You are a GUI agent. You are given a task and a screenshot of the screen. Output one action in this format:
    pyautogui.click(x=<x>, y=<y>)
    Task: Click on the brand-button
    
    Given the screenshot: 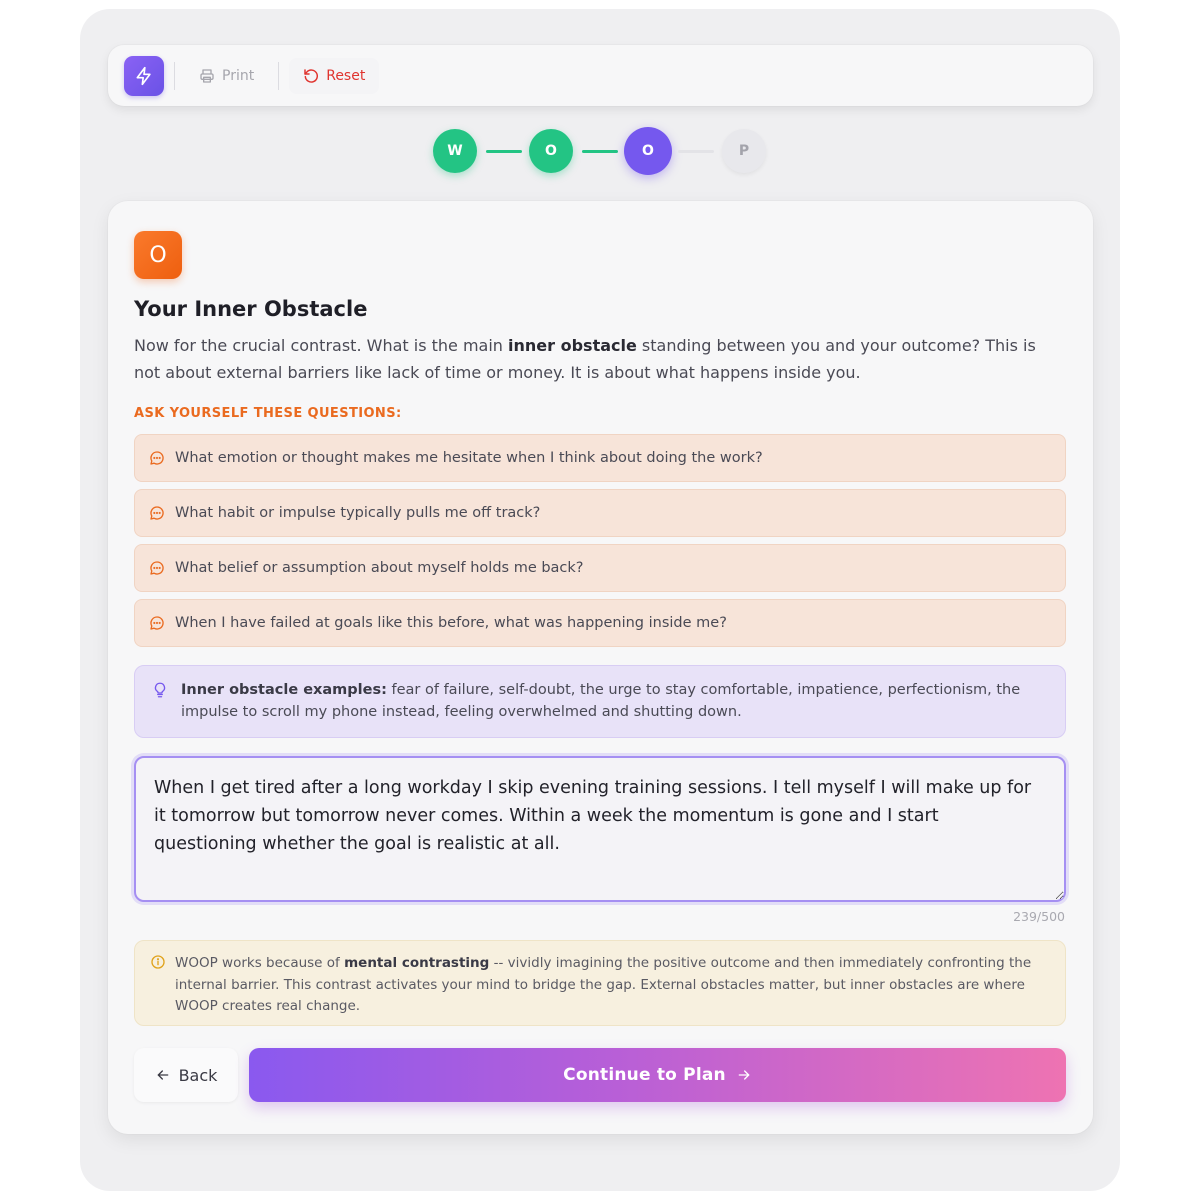 What is the action you would take?
    pyautogui.click(x=144, y=75)
    